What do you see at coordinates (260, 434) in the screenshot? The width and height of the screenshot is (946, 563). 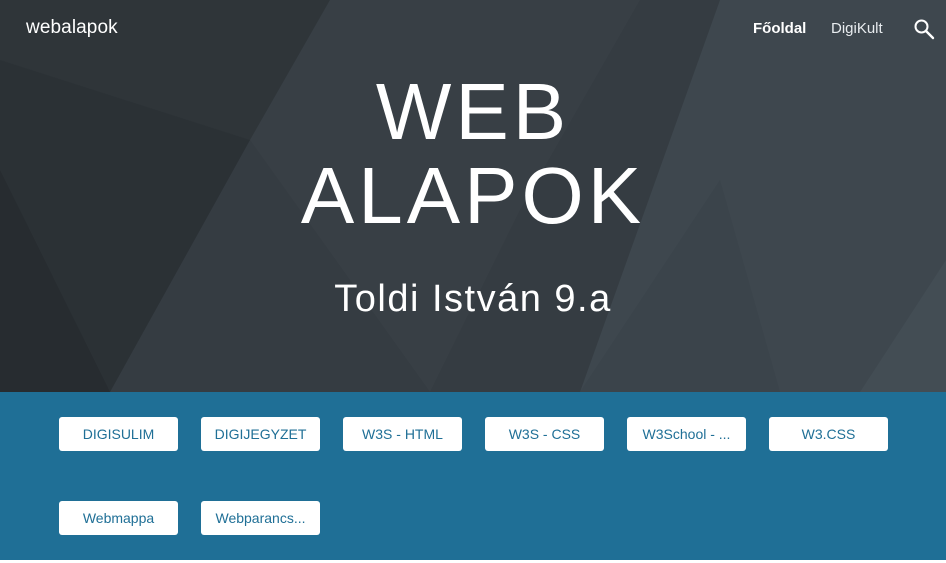 I see `digijegyzet-button: DIGIJEGYZET` at bounding box center [260, 434].